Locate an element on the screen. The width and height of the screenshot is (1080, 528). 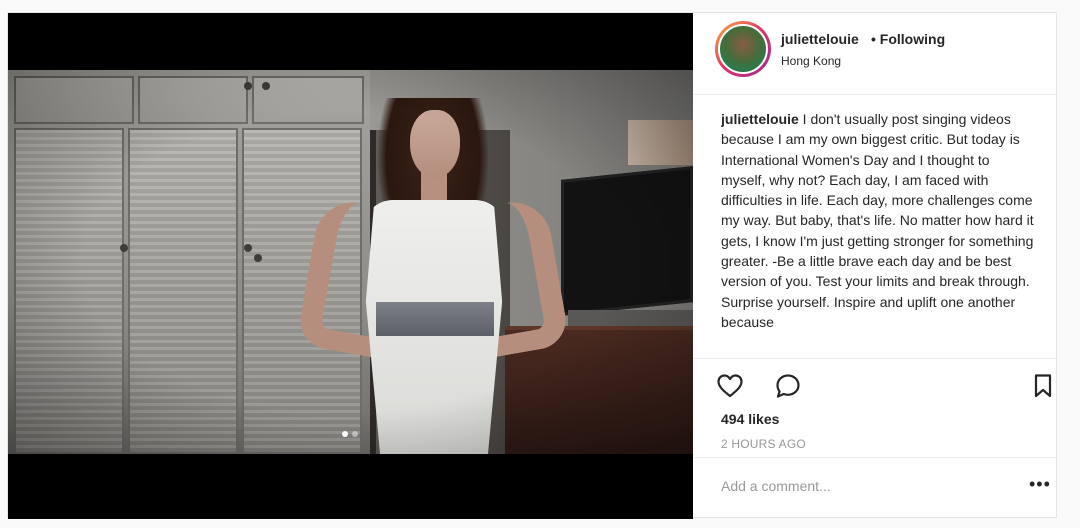
bookmark-icon is located at coordinates (1043, 386).